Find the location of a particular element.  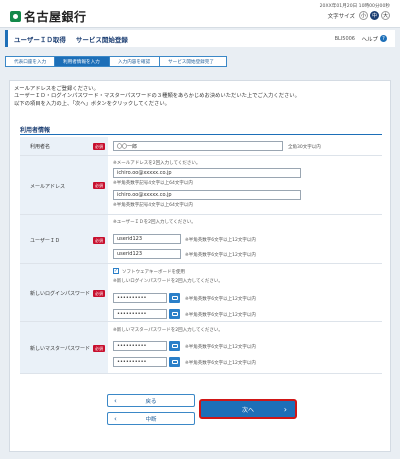

master-password-confirm-note: ※半角英数字6文字以上12文字以内 is located at coordinates (220, 363).